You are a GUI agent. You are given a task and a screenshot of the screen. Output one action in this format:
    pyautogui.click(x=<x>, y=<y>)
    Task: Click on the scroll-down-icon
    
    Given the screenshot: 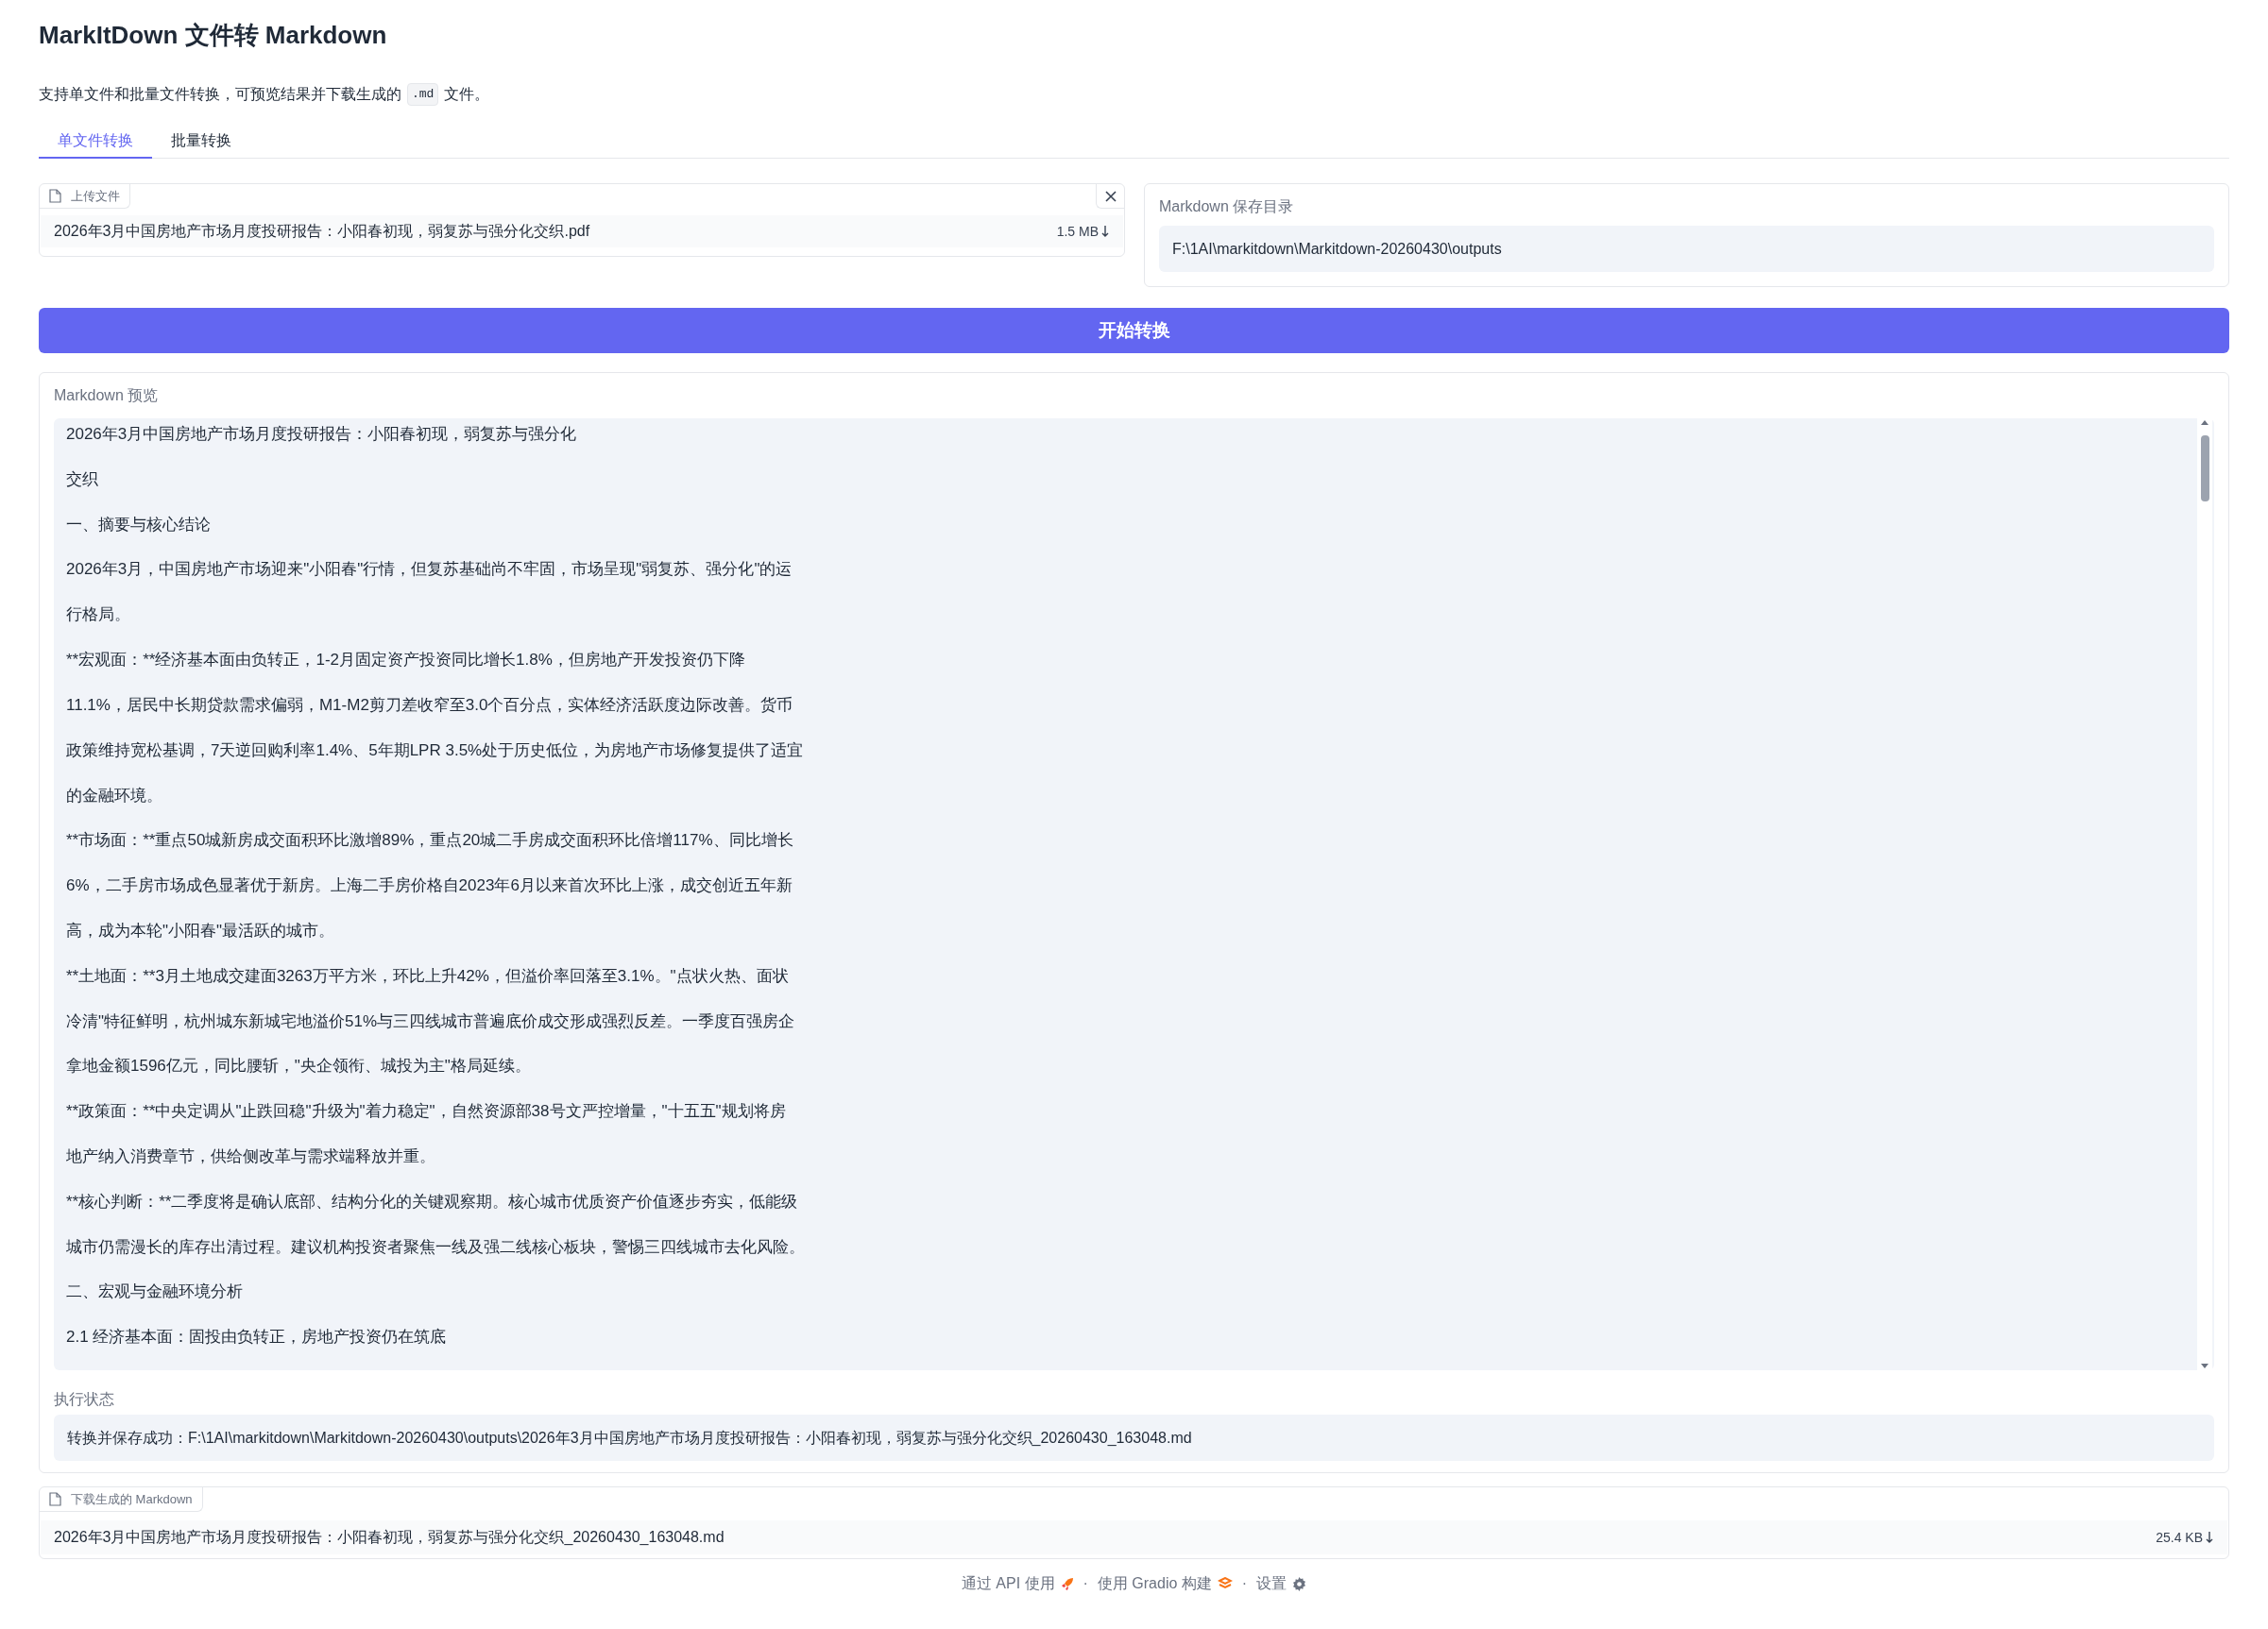 What is the action you would take?
    pyautogui.click(x=2204, y=1366)
    